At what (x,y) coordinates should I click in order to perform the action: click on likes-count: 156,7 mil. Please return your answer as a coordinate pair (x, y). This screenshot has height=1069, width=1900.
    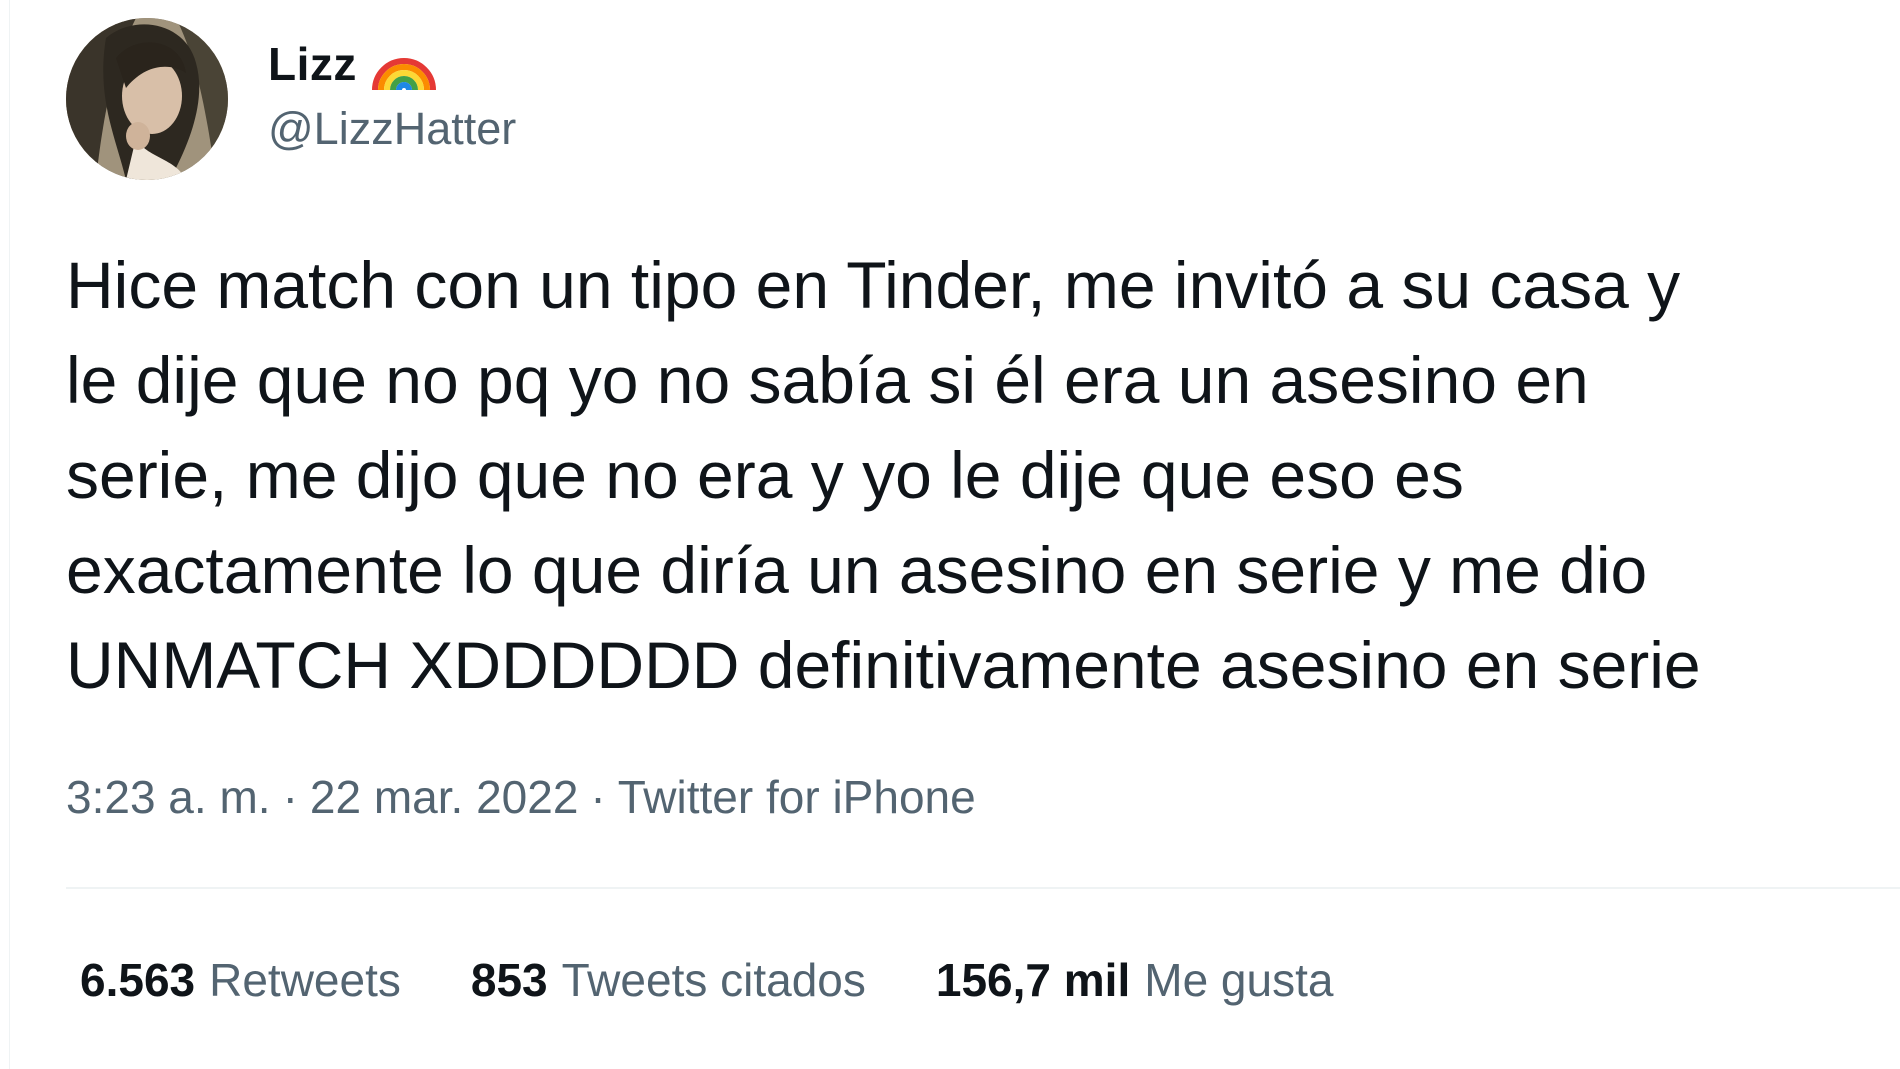
    Looking at the image, I should click on (1033, 980).